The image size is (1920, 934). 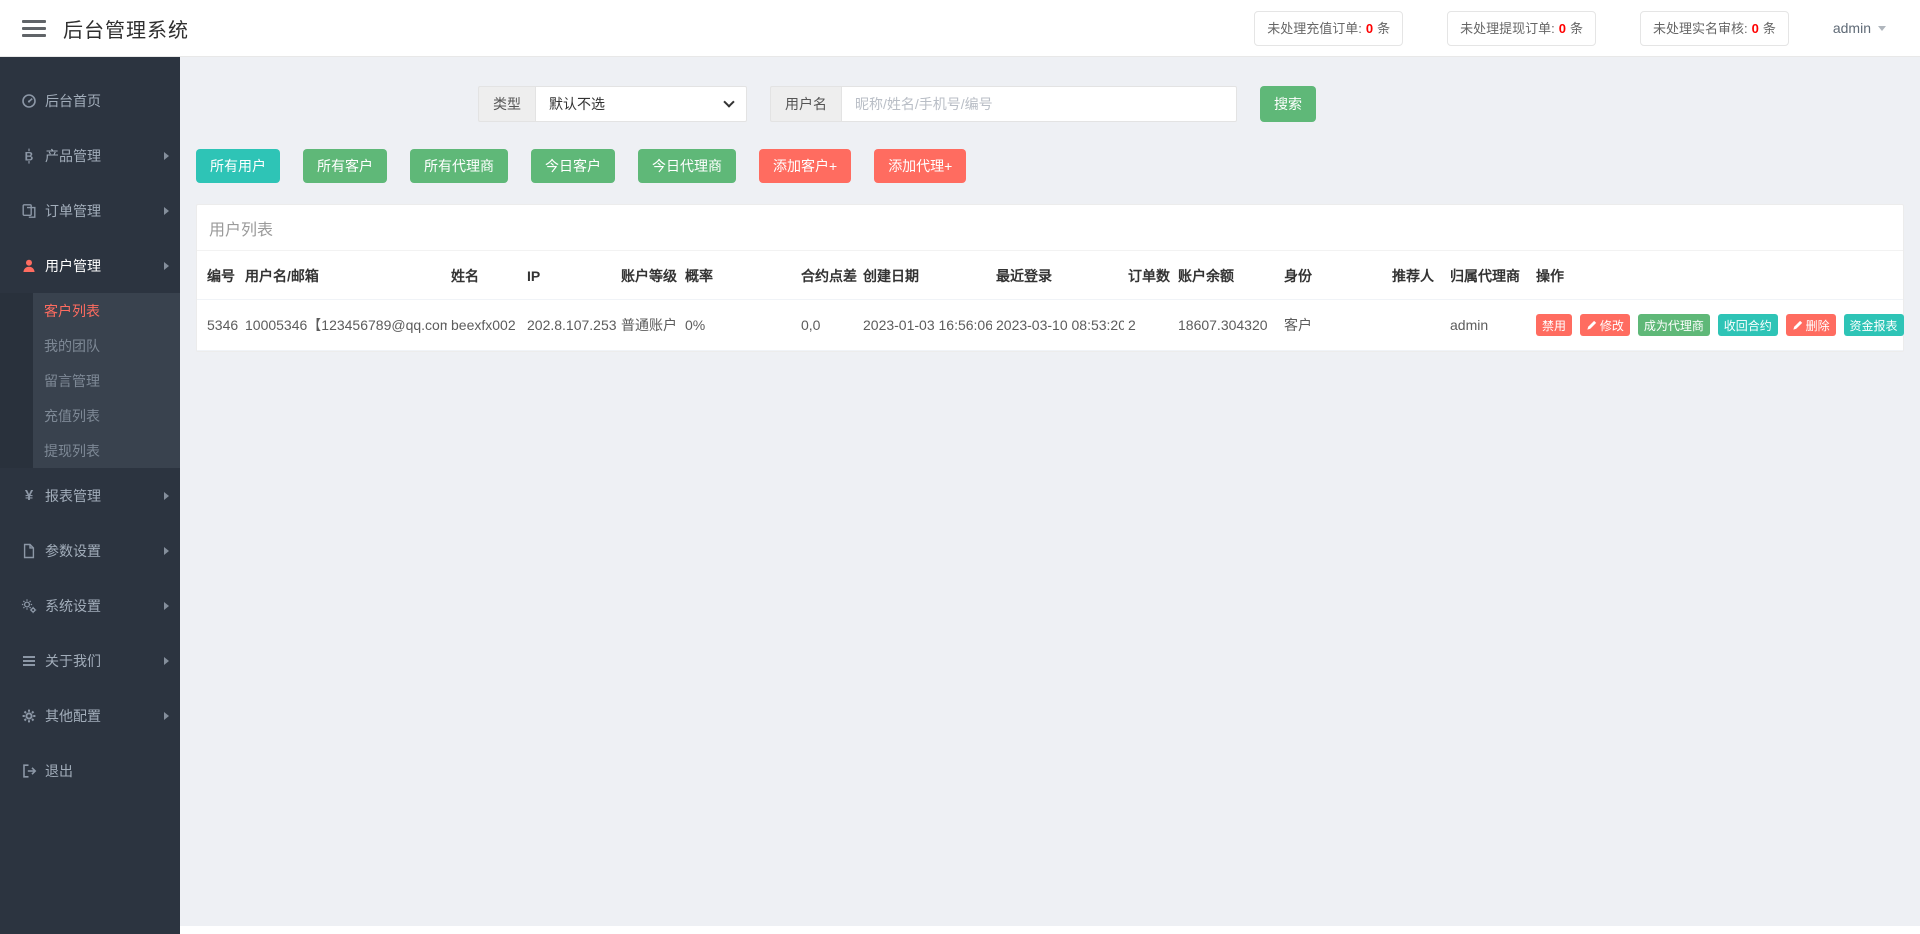 What do you see at coordinates (1717, 275) in the screenshot?
I see `col-actions: 操作` at bounding box center [1717, 275].